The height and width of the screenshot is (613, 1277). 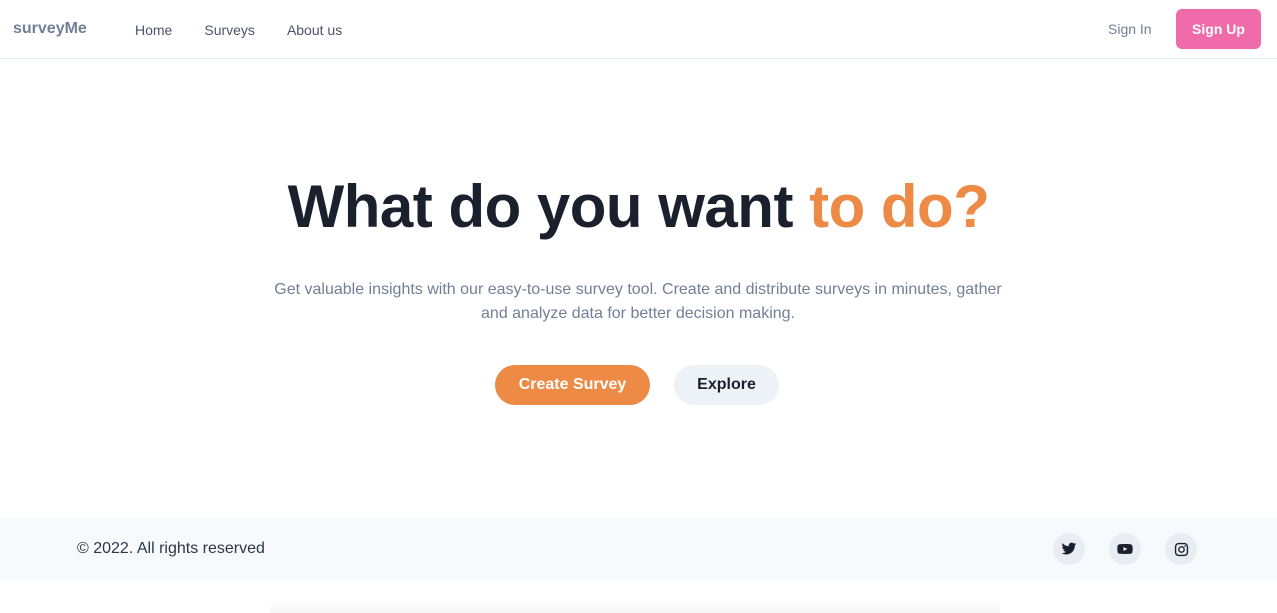 What do you see at coordinates (548, 206) in the screenshot?
I see `hero-heading-main: What do you want` at bounding box center [548, 206].